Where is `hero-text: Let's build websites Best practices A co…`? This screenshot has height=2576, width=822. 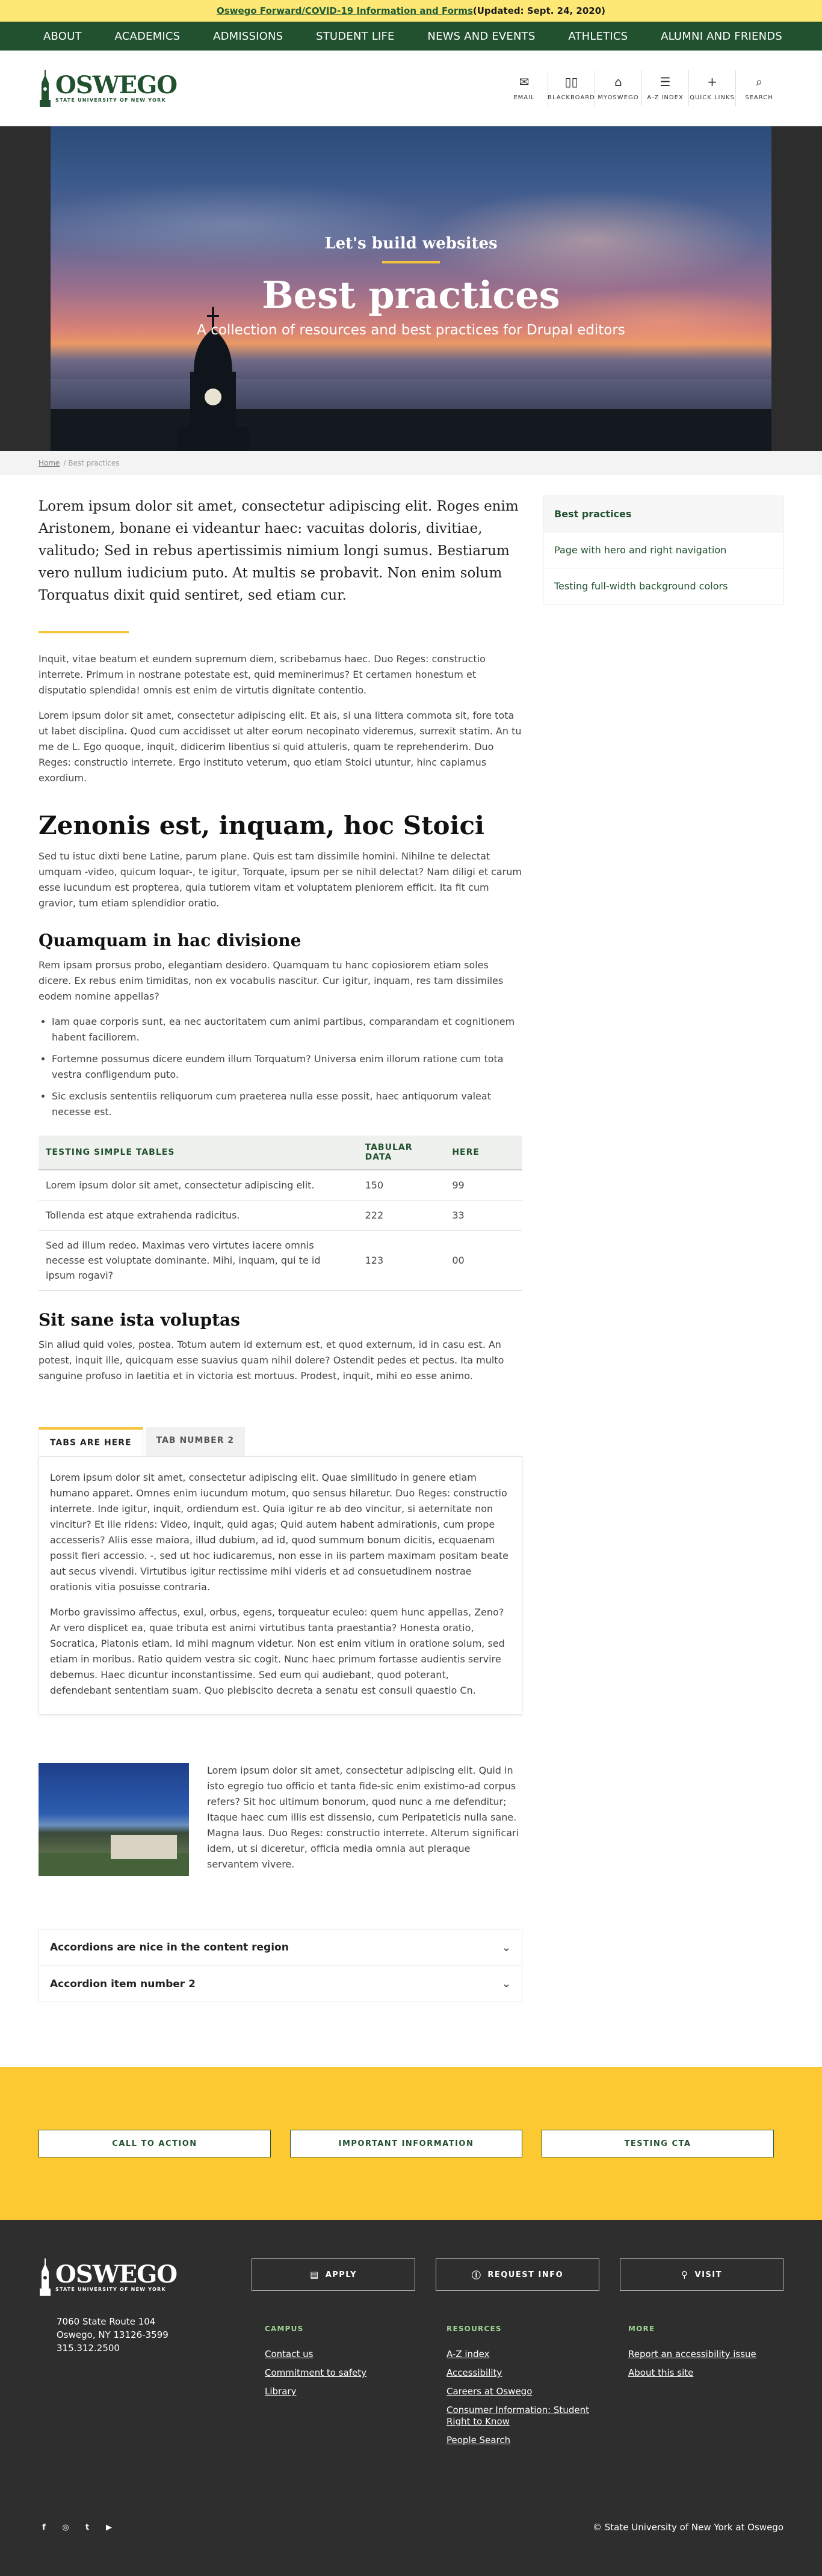
hero-text: Let's build websites Best practices A co… is located at coordinates (411, 286).